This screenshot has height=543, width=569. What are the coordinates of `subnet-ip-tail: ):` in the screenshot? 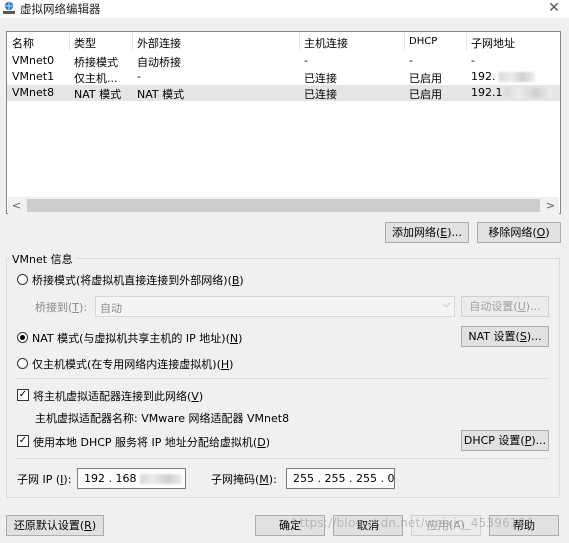 It's located at (67, 479).